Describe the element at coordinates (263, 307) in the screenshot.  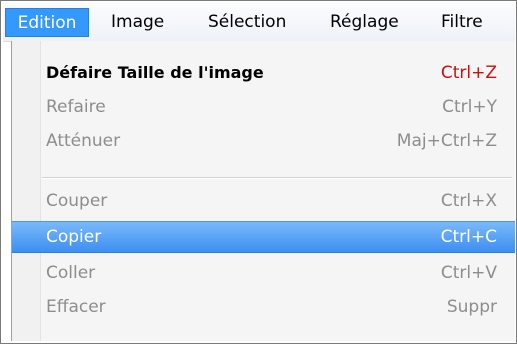
I see `menu-item-clear: Effacer Suppr` at that location.